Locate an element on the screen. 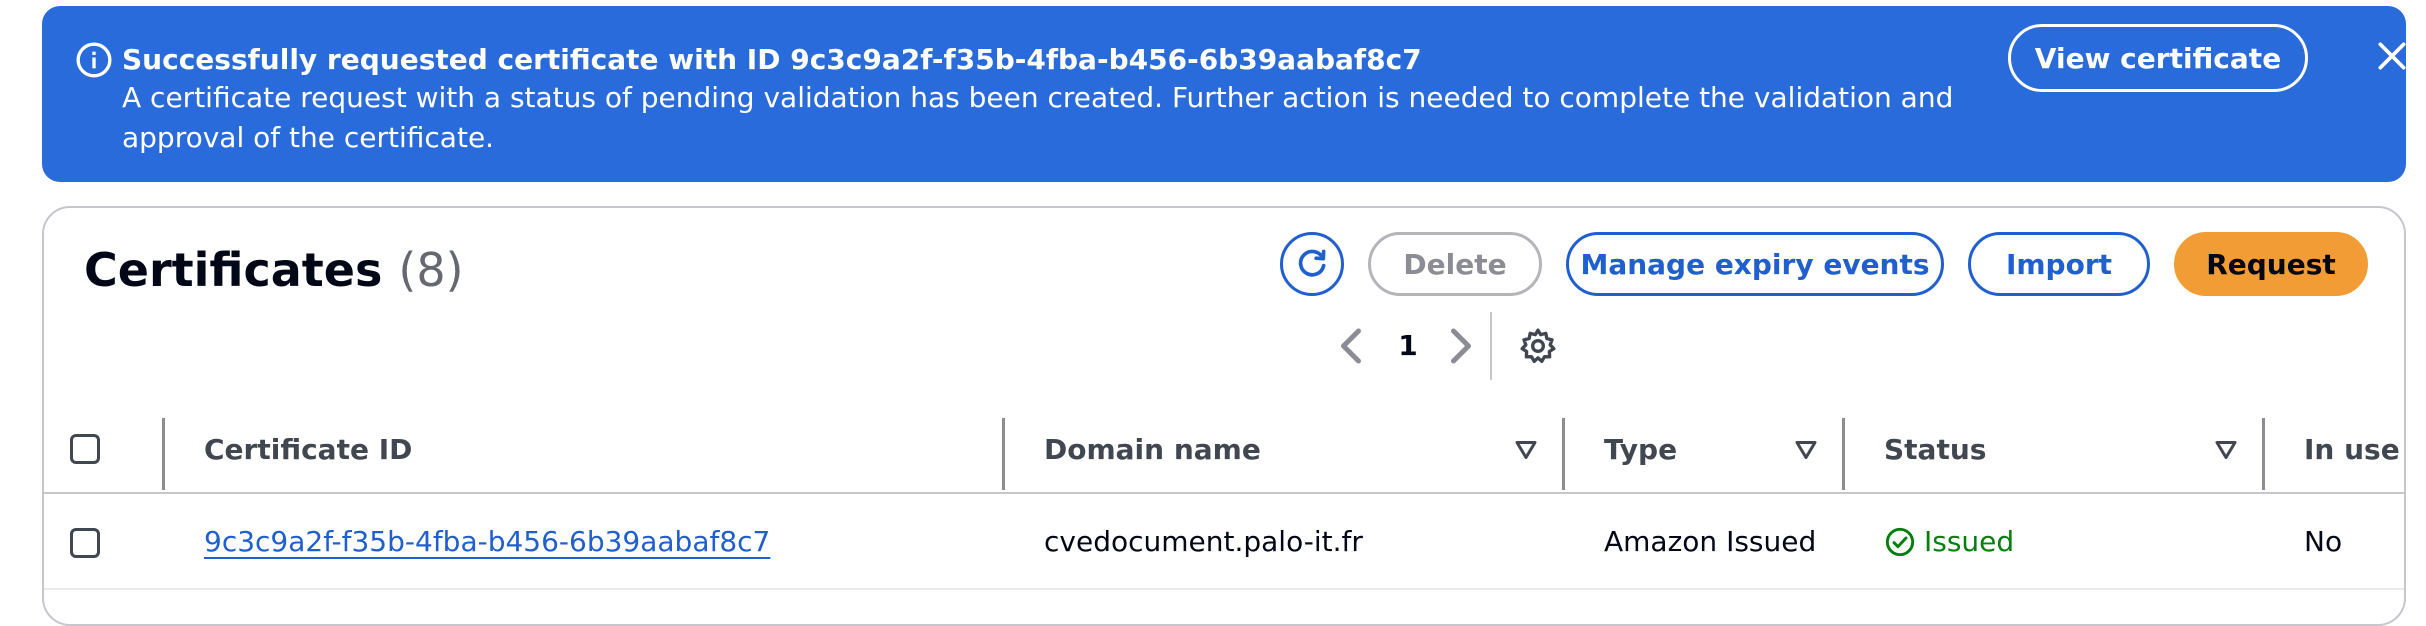 This screenshot has height=626, width=2426. panel-title-text: Certificates is located at coordinates (233, 270).